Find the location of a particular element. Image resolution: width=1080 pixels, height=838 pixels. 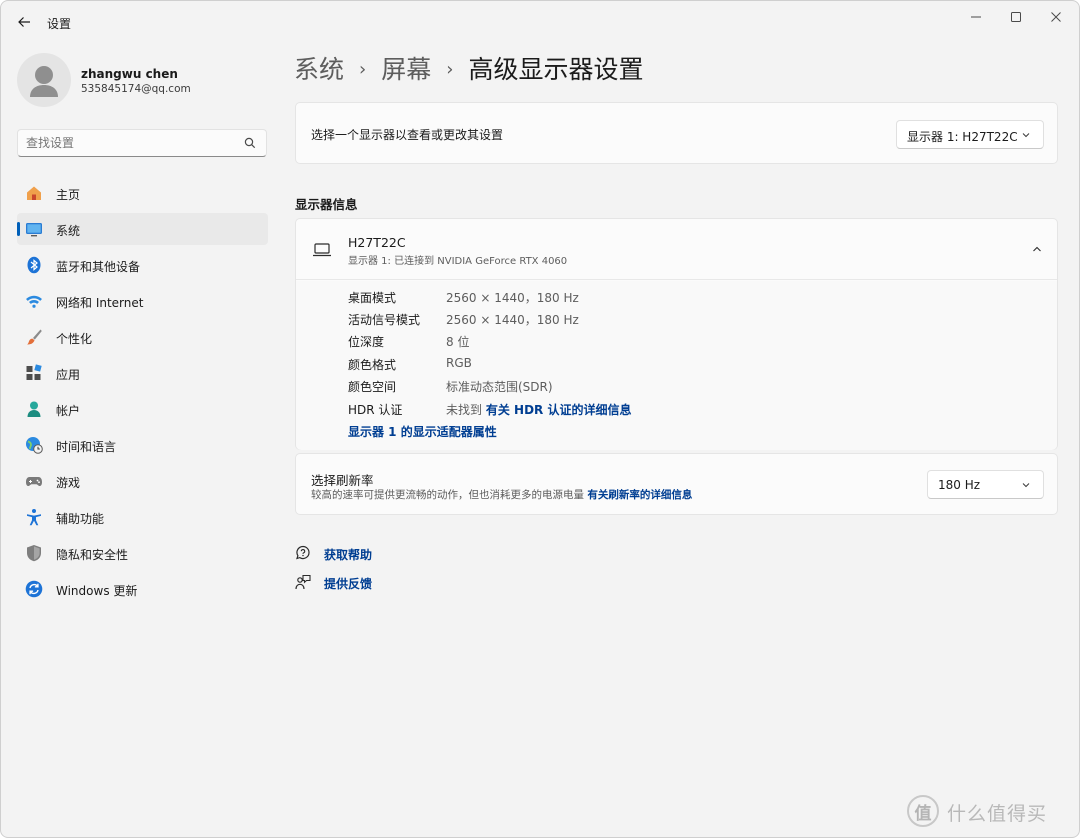

info-key: 位深度 is located at coordinates (366, 342).